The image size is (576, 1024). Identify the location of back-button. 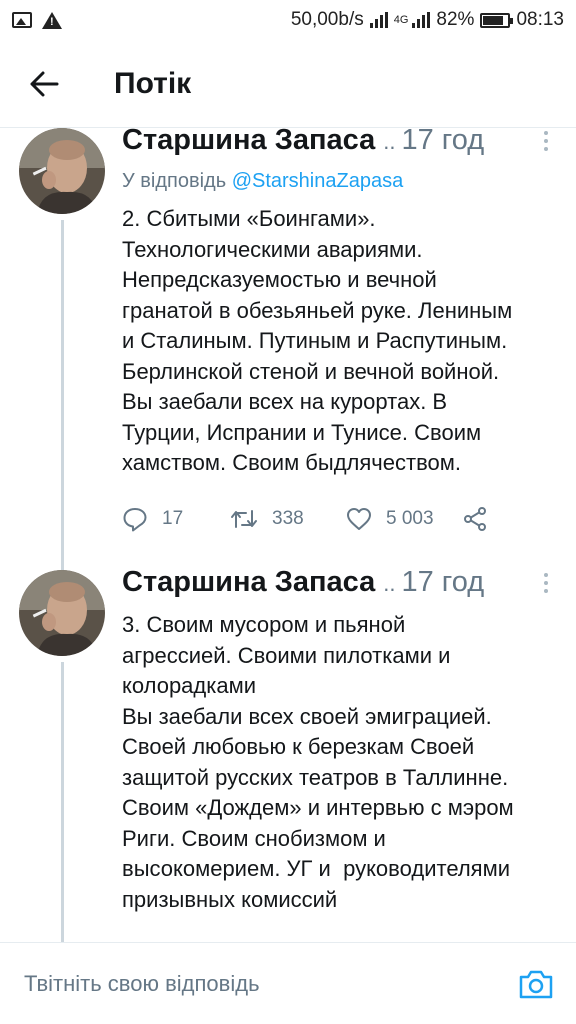
(44, 84).